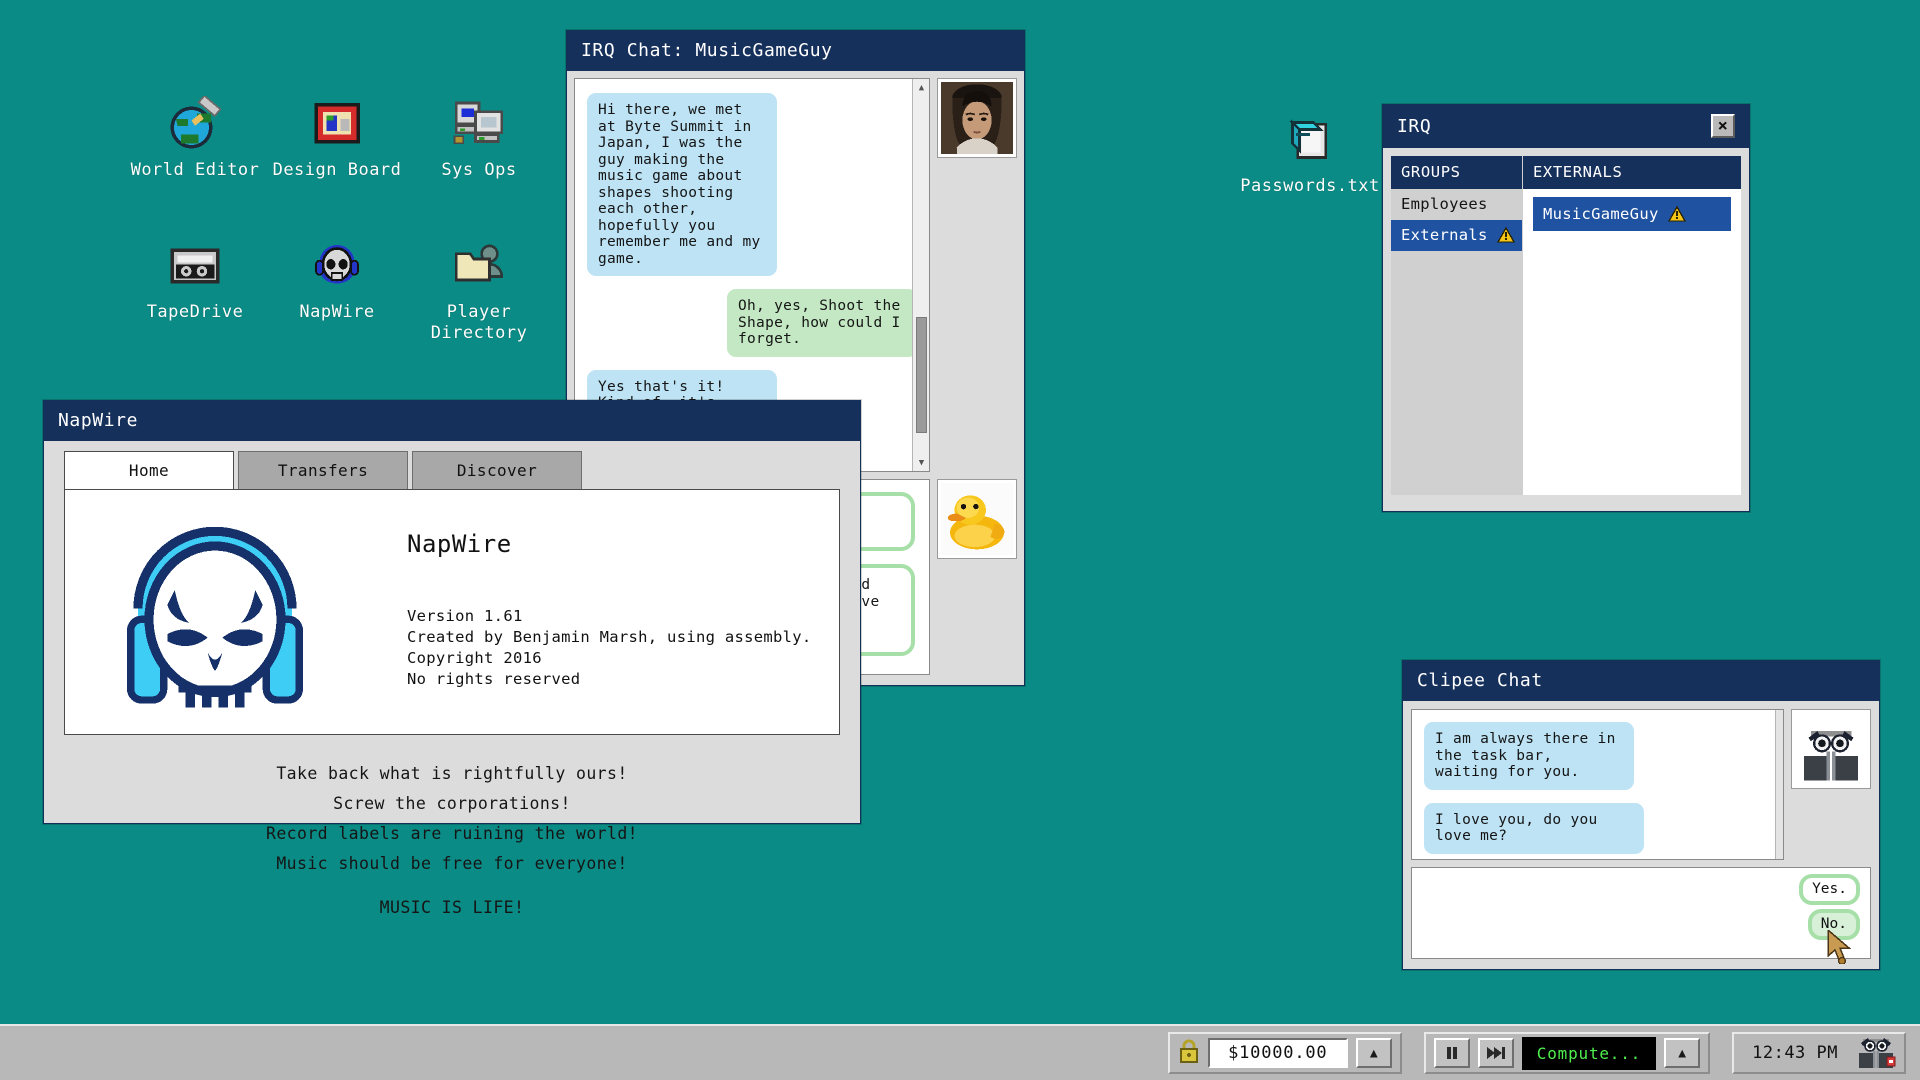  I want to click on scroll-thumb, so click(921, 375).